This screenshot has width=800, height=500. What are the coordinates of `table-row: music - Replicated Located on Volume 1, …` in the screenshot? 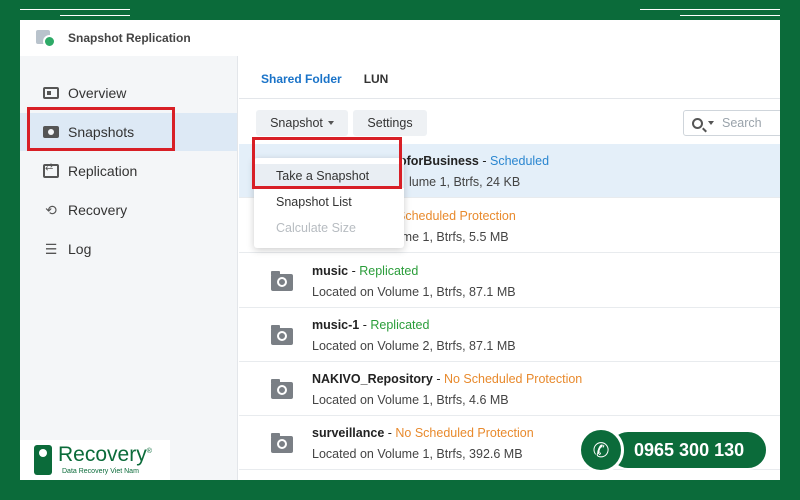 It's located at (509, 281).